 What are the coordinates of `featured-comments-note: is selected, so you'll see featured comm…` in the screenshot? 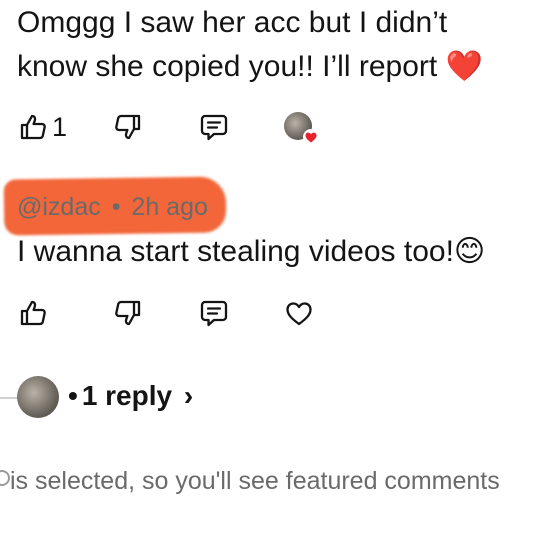 It's located at (255, 481).